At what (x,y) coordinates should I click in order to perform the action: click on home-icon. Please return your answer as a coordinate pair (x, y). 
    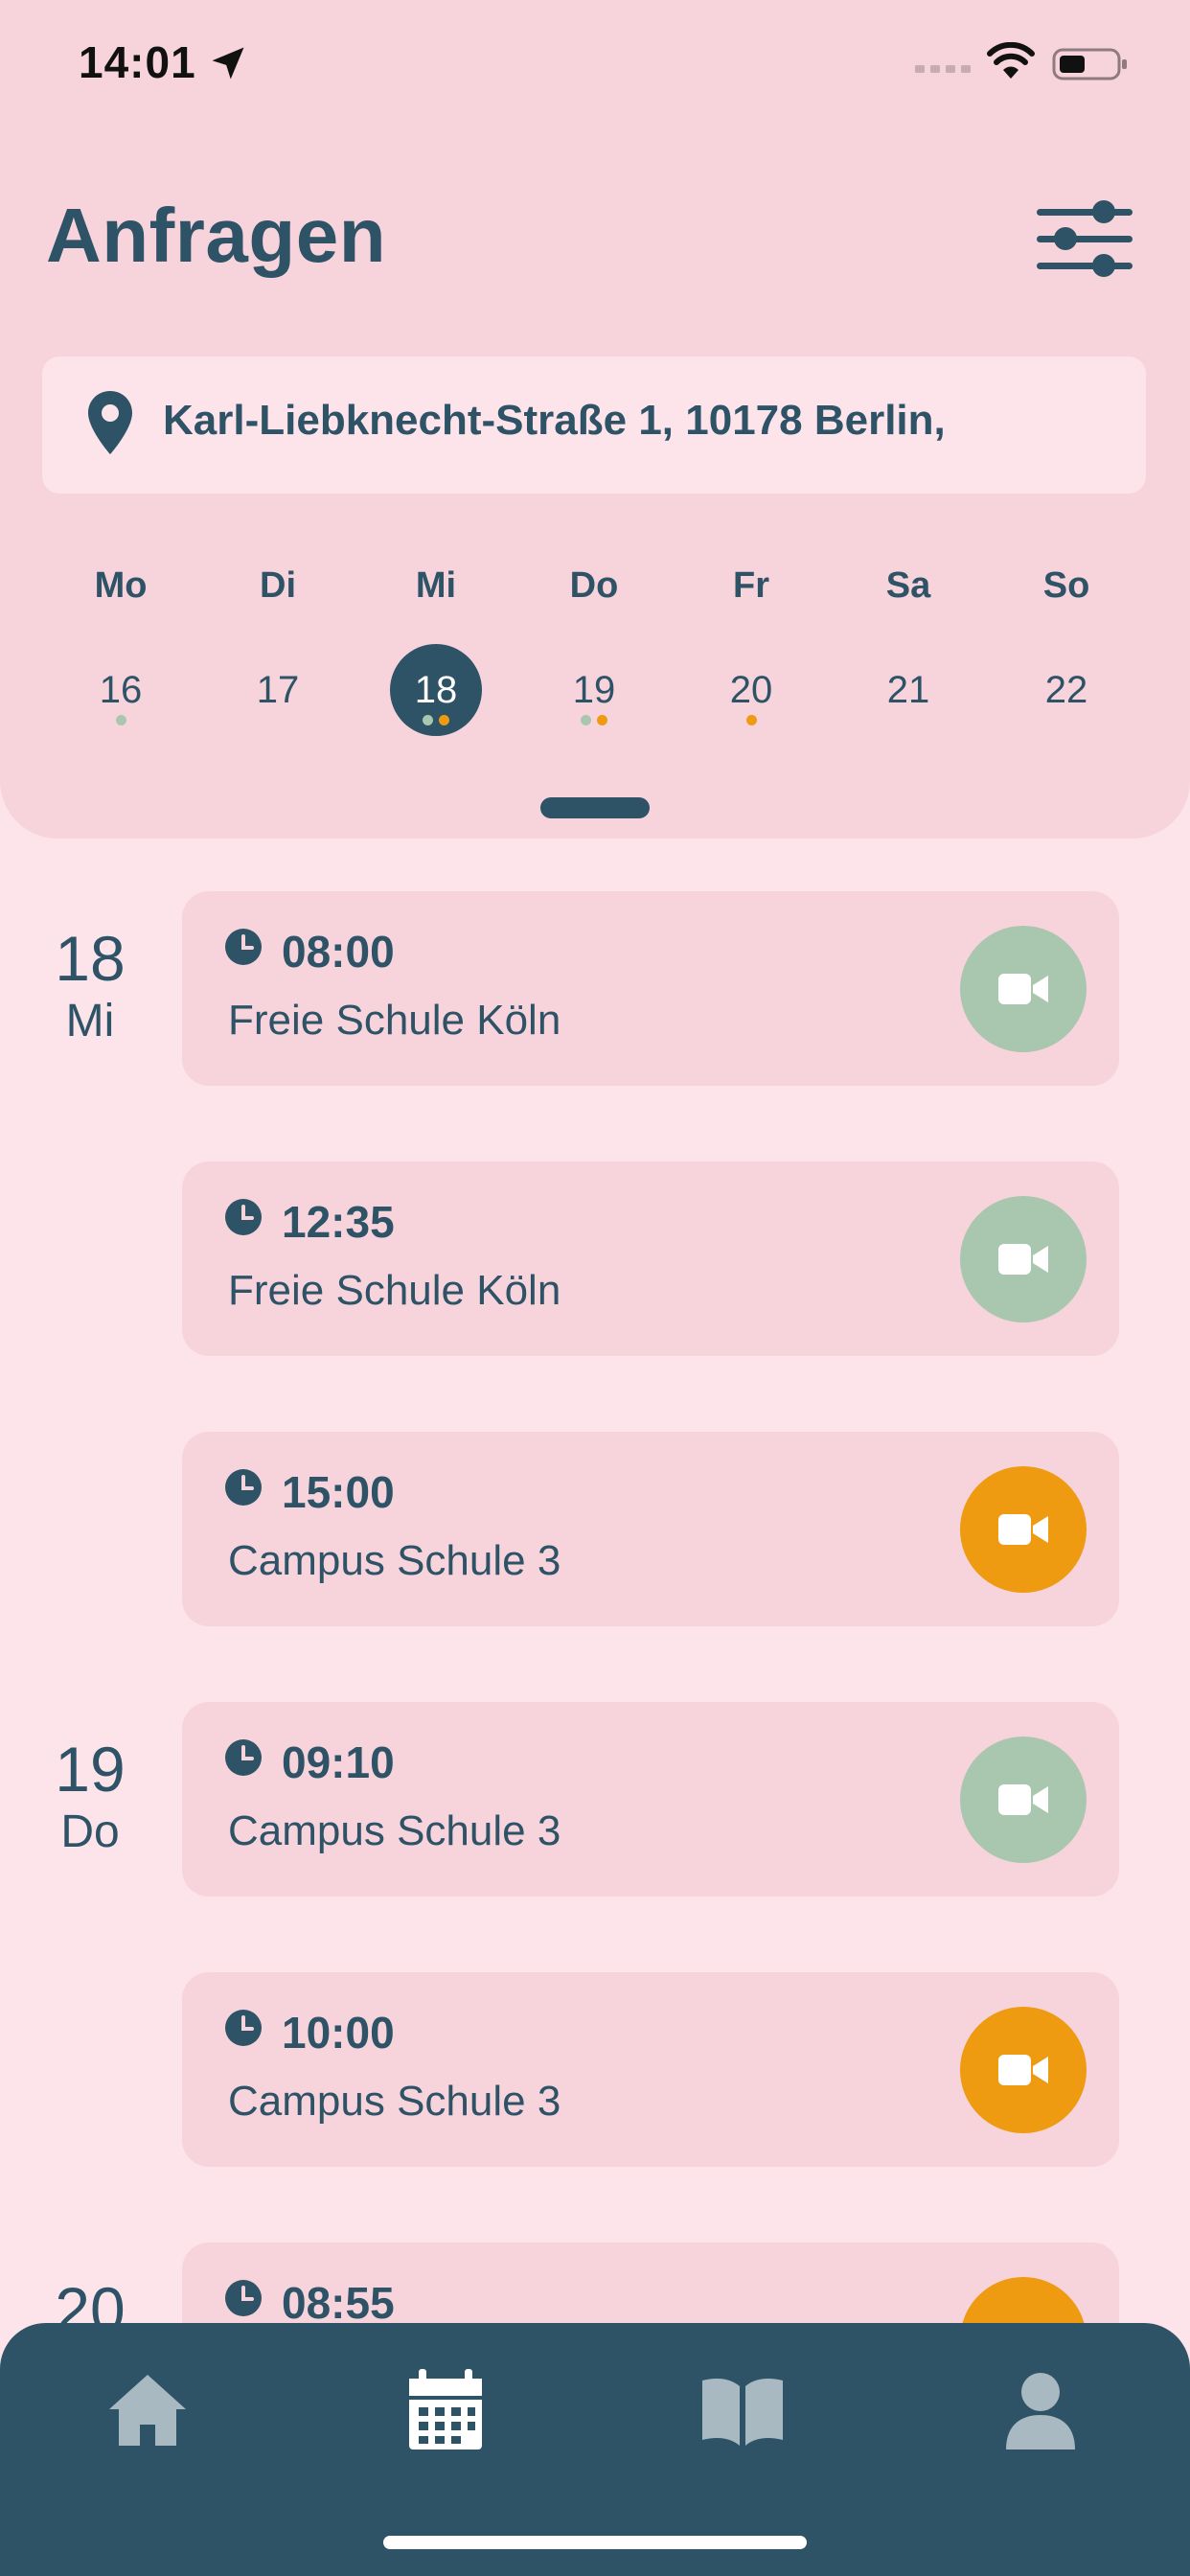
    Looking at the image, I should click on (148, 2410).